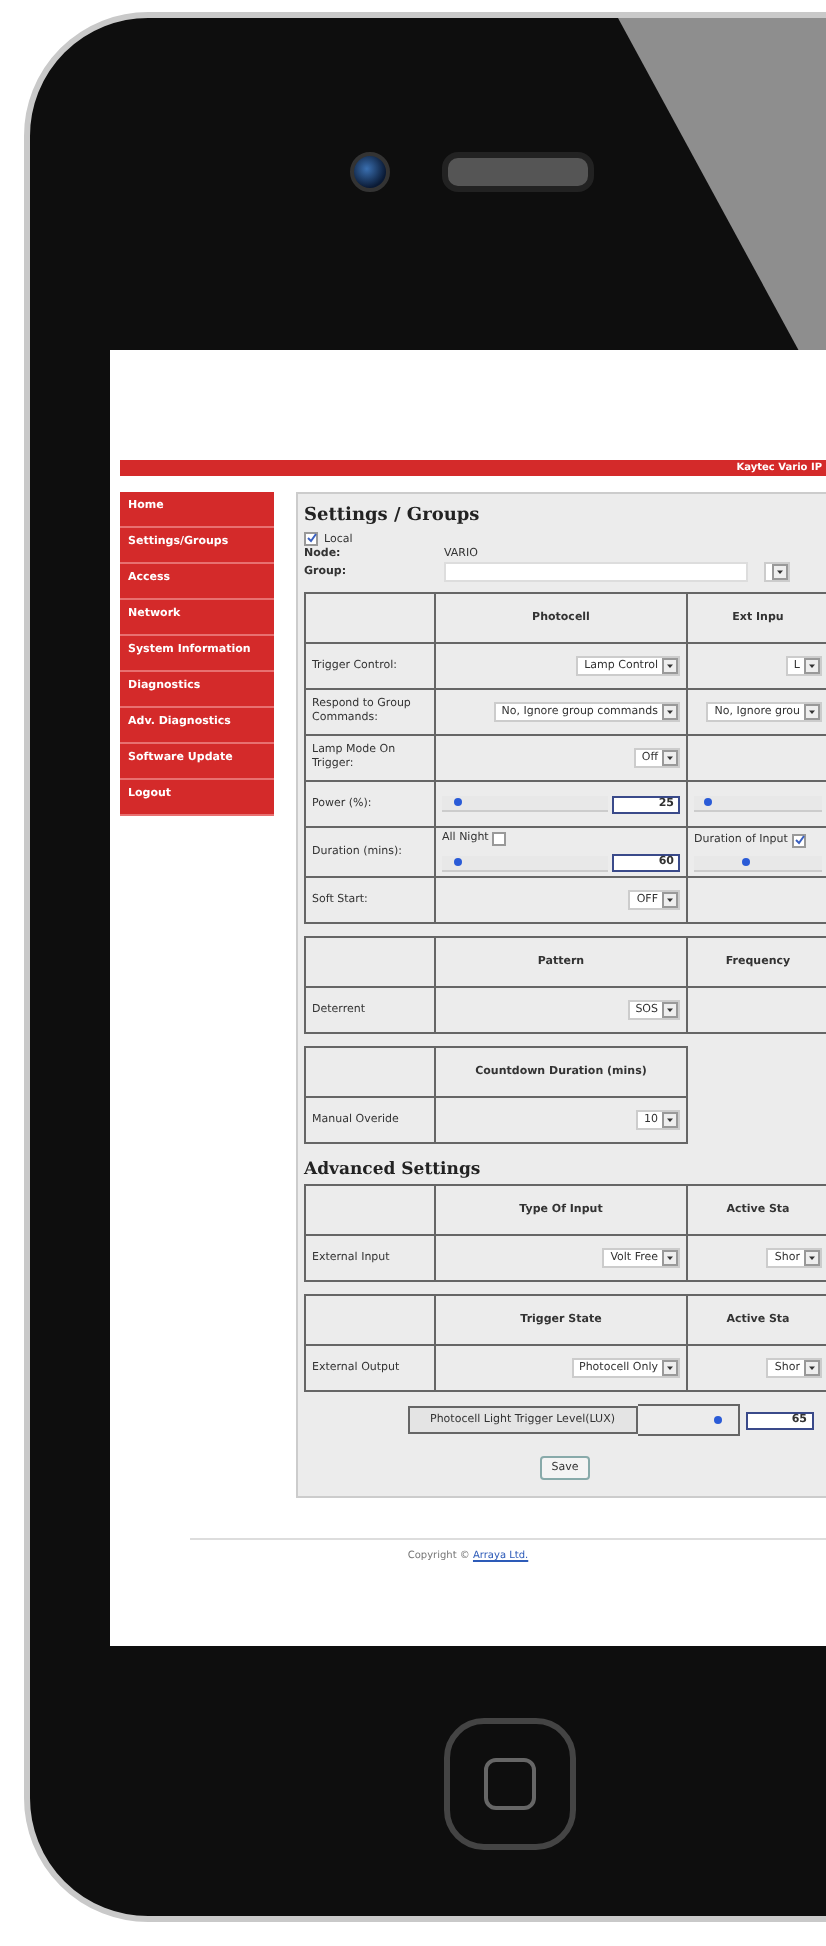  I want to click on page-title: Settings / Groups, so click(392, 516).